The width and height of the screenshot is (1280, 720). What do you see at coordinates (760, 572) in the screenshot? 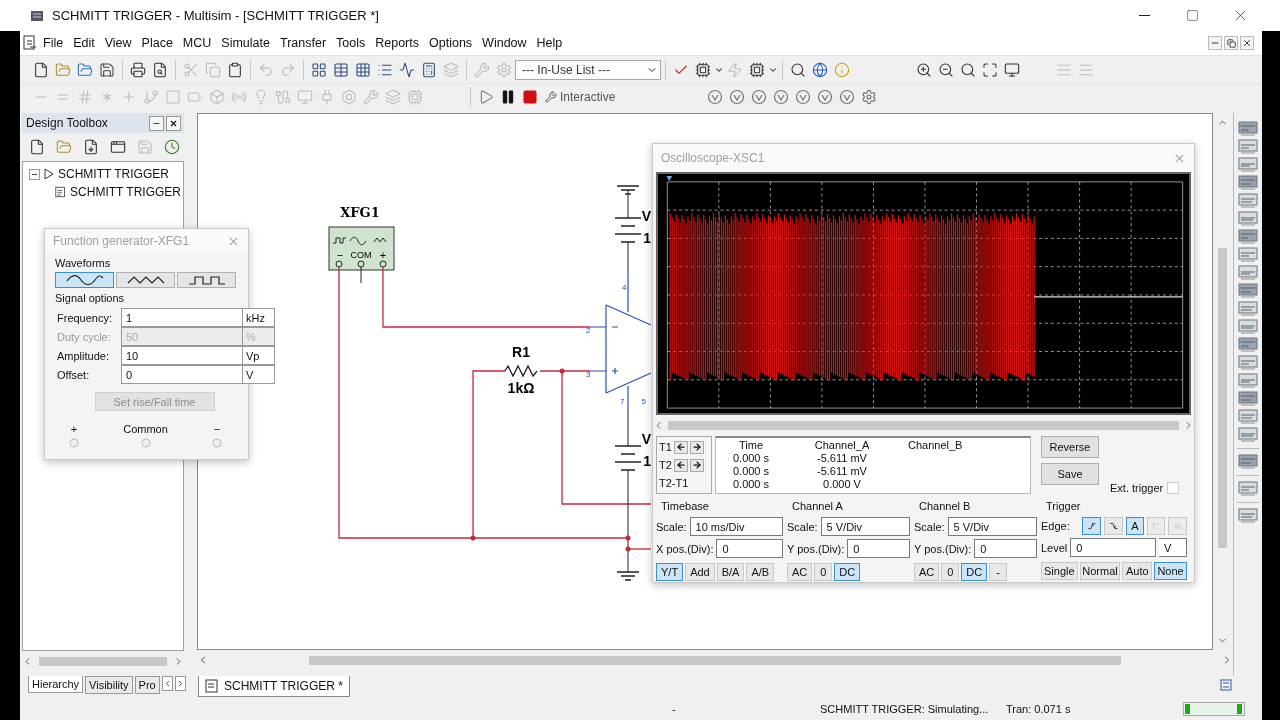
I see `mode-button: A/B` at bounding box center [760, 572].